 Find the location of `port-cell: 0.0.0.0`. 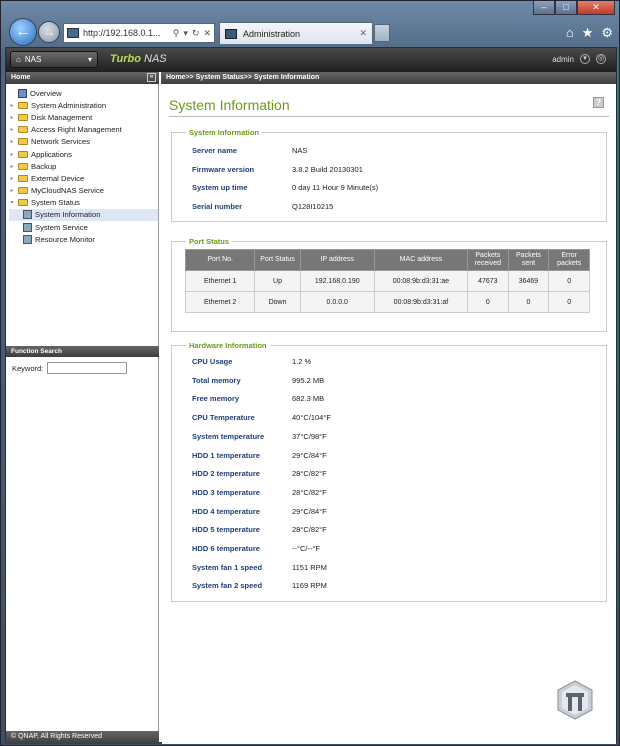

port-cell: 0.0.0.0 is located at coordinates (337, 302).